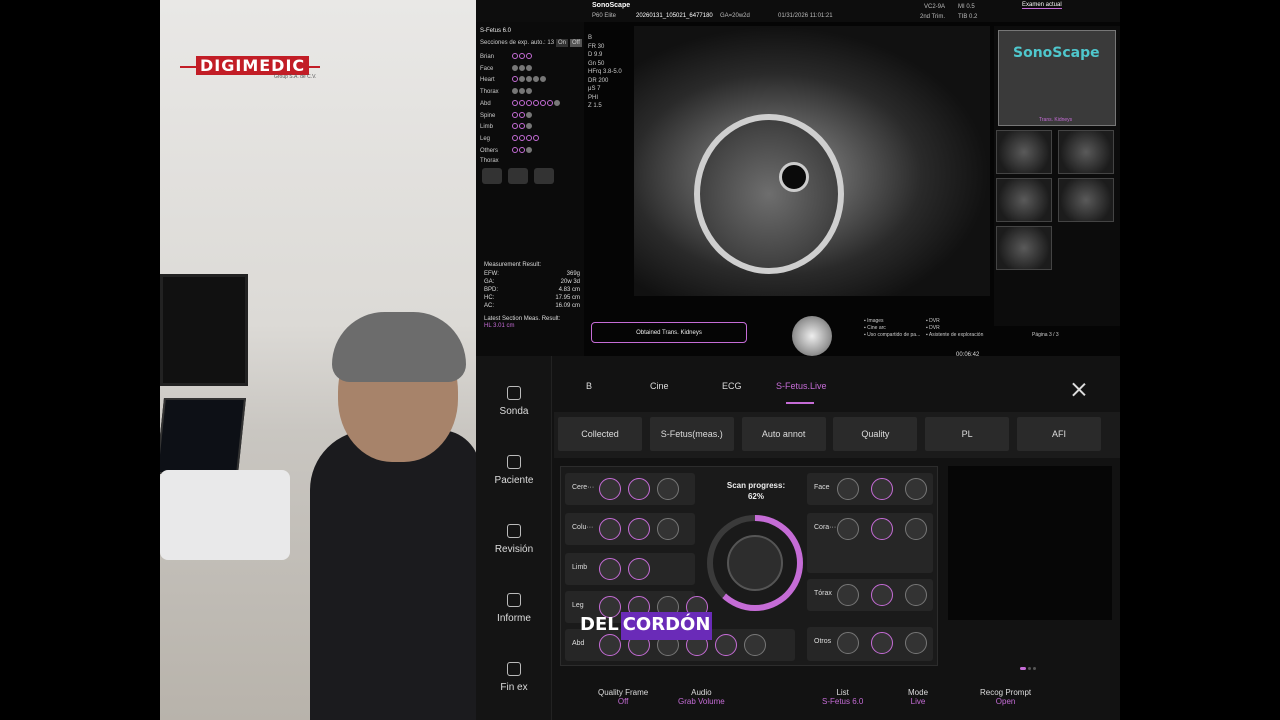 The width and height of the screenshot is (1280, 720). What do you see at coordinates (870, 644) in the screenshot?
I see `scan-group: Otros` at bounding box center [870, 644].